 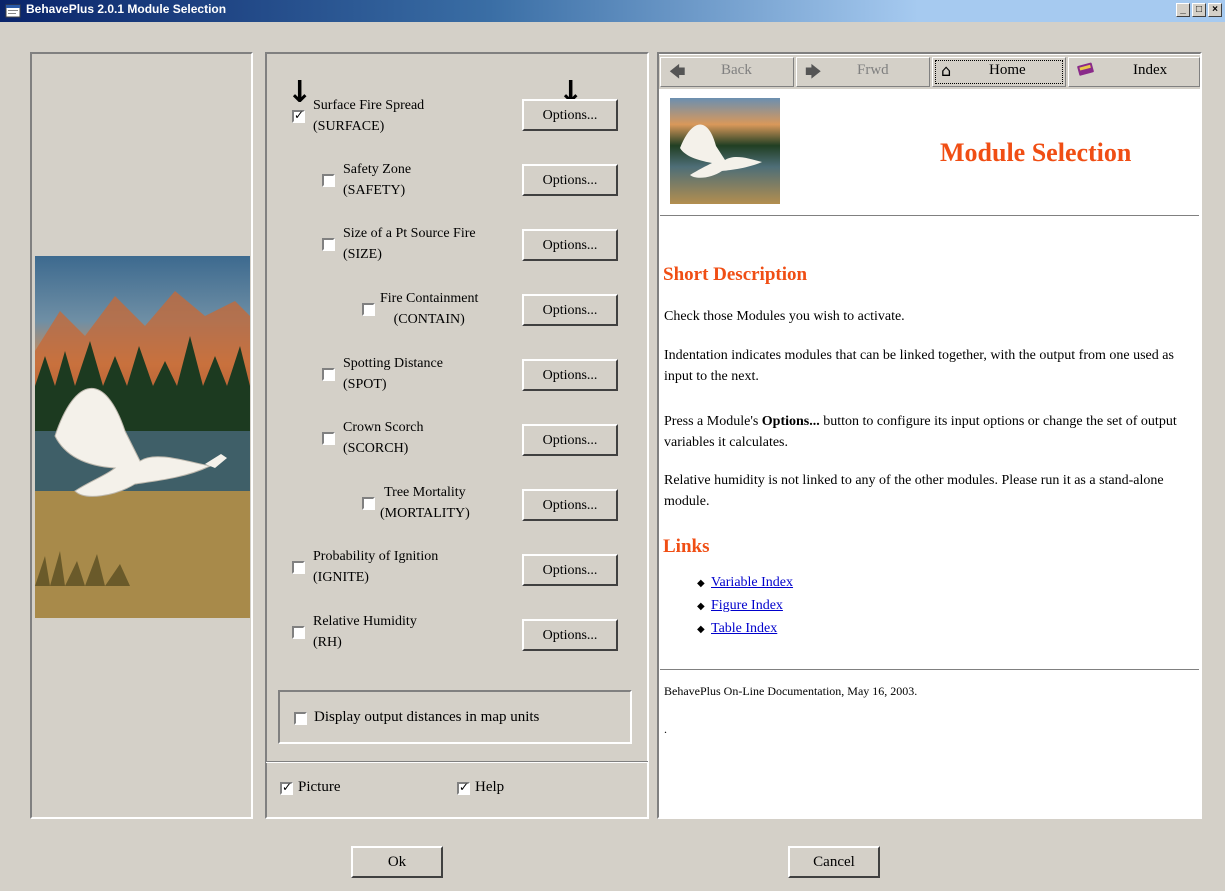 What do you see at coordinates (1183, 10) in the screenshot?
I see `minimize-button: _` at bounding box center [1183, 10].